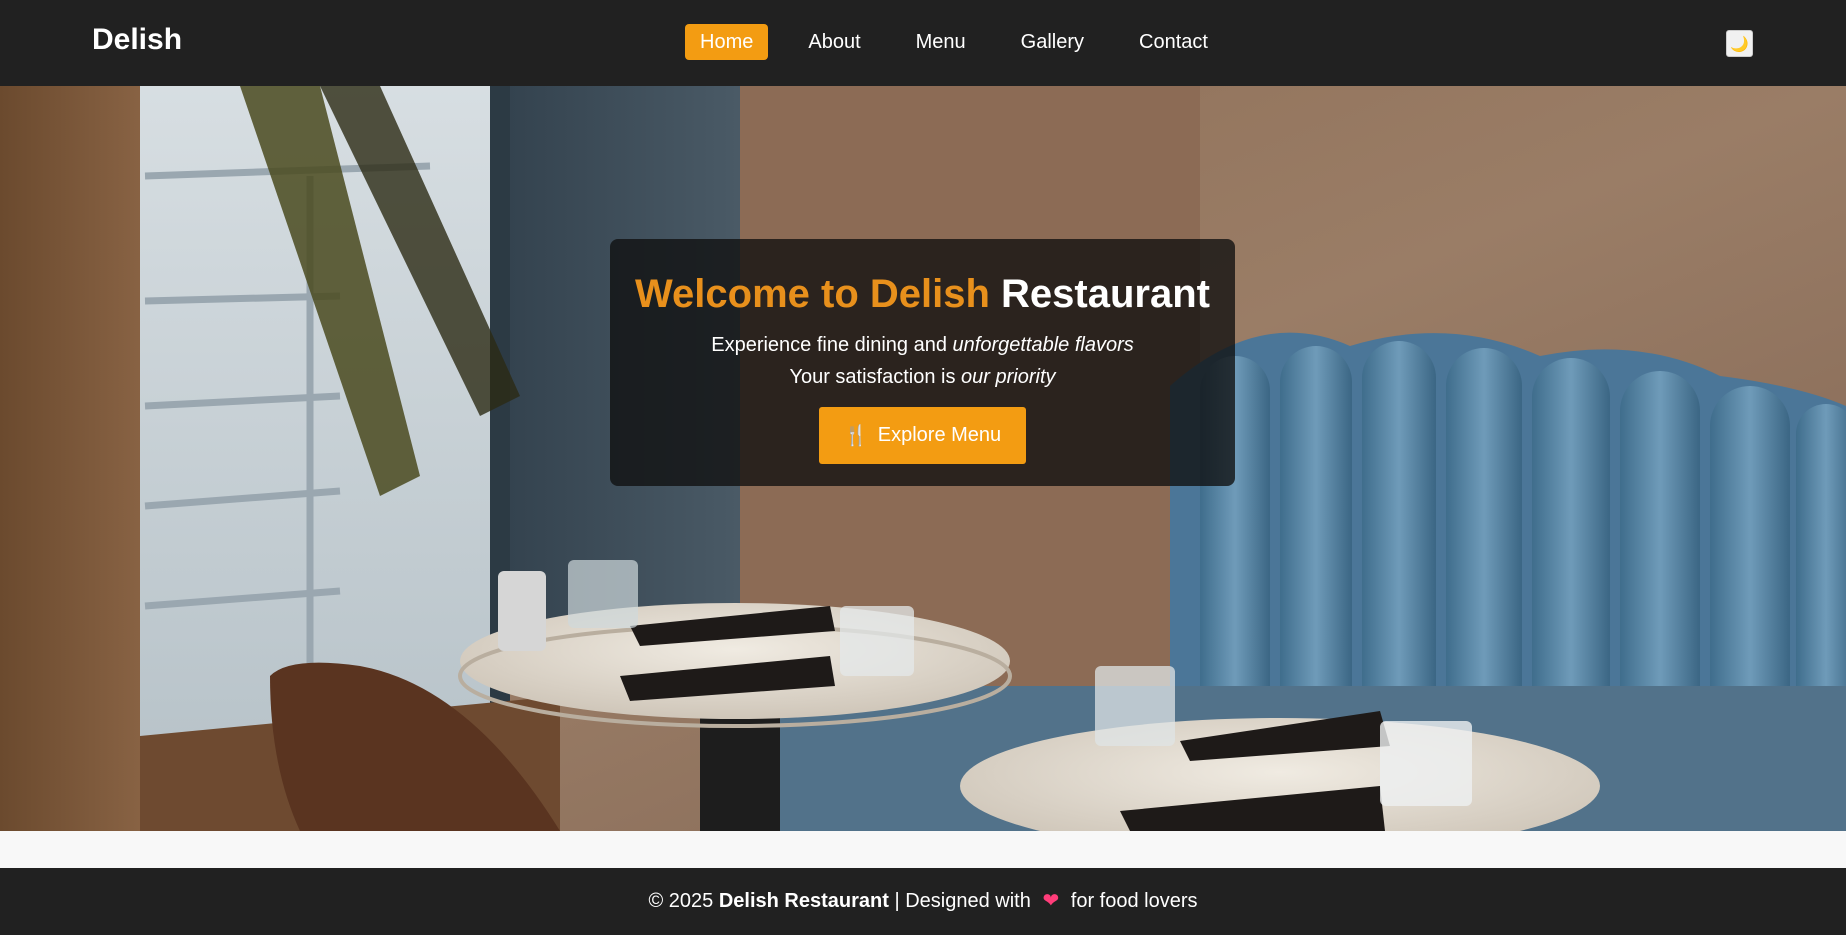 This screenshot has width=1846, height=935. What do you see at coordinates (856, 436) in the screenshot?
I see `utensils-icon: 🍴` at bounding box center [856, 436].